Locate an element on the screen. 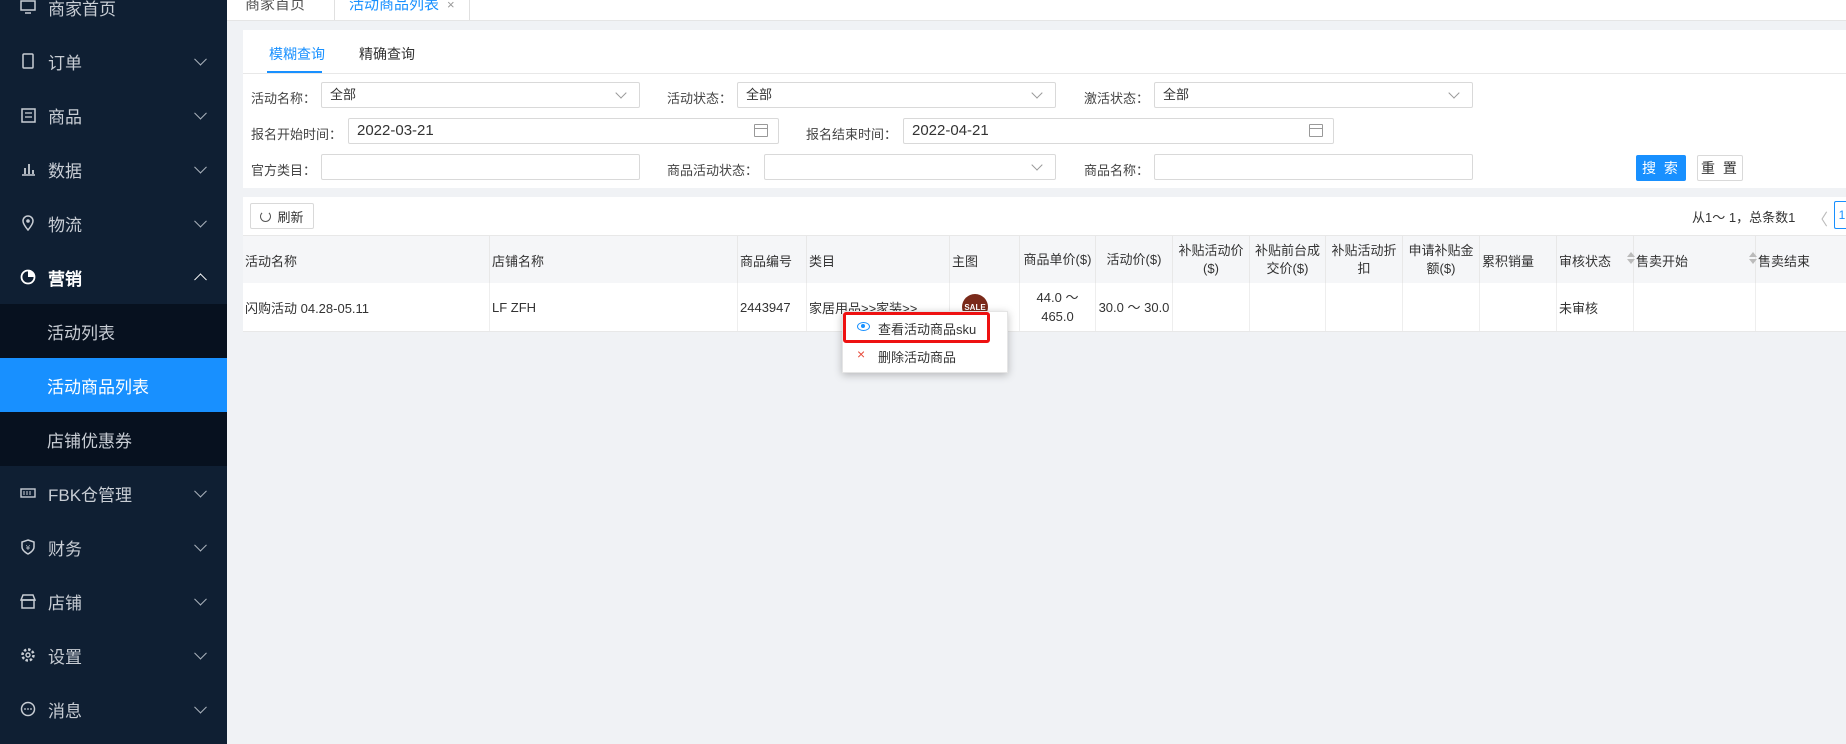  signup-start-label: 报名开始时间： is located at coordinates (297, 134).